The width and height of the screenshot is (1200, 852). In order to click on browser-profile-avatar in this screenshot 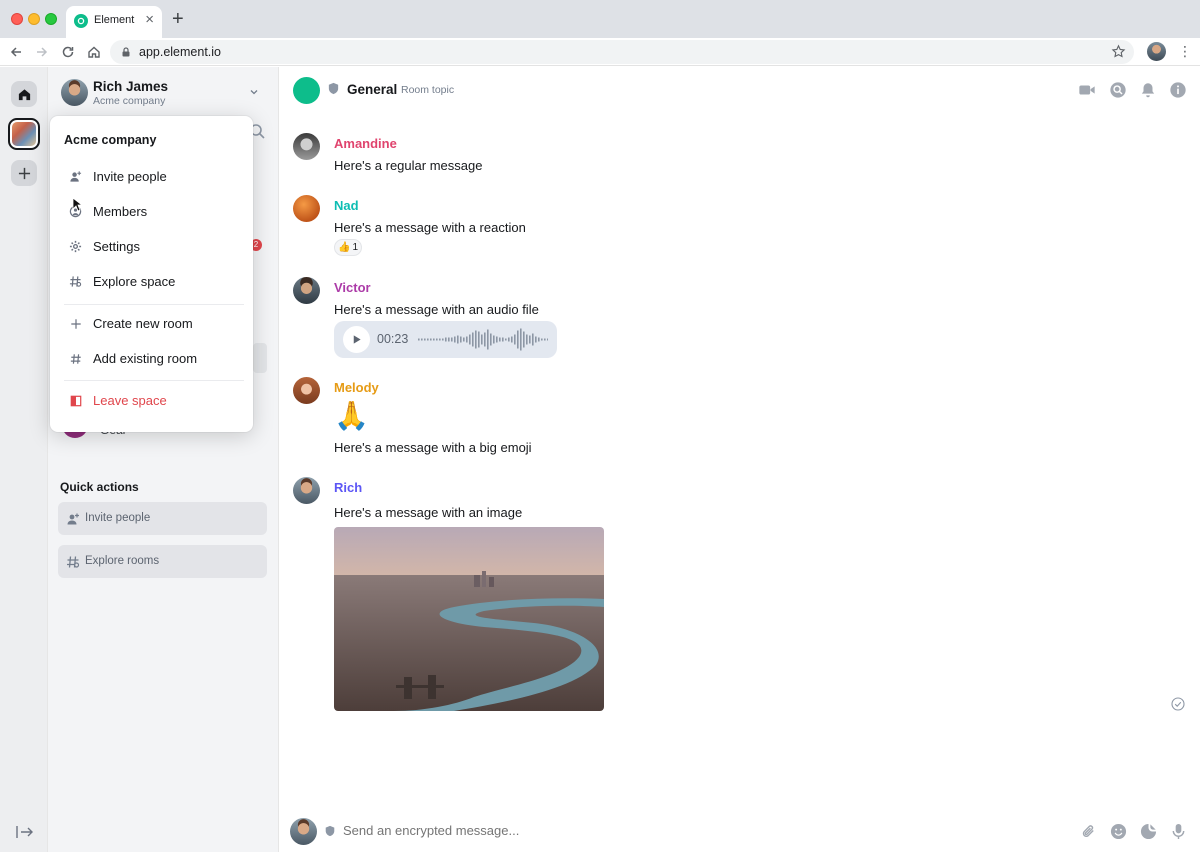, I will do `click(1156, 51)`.